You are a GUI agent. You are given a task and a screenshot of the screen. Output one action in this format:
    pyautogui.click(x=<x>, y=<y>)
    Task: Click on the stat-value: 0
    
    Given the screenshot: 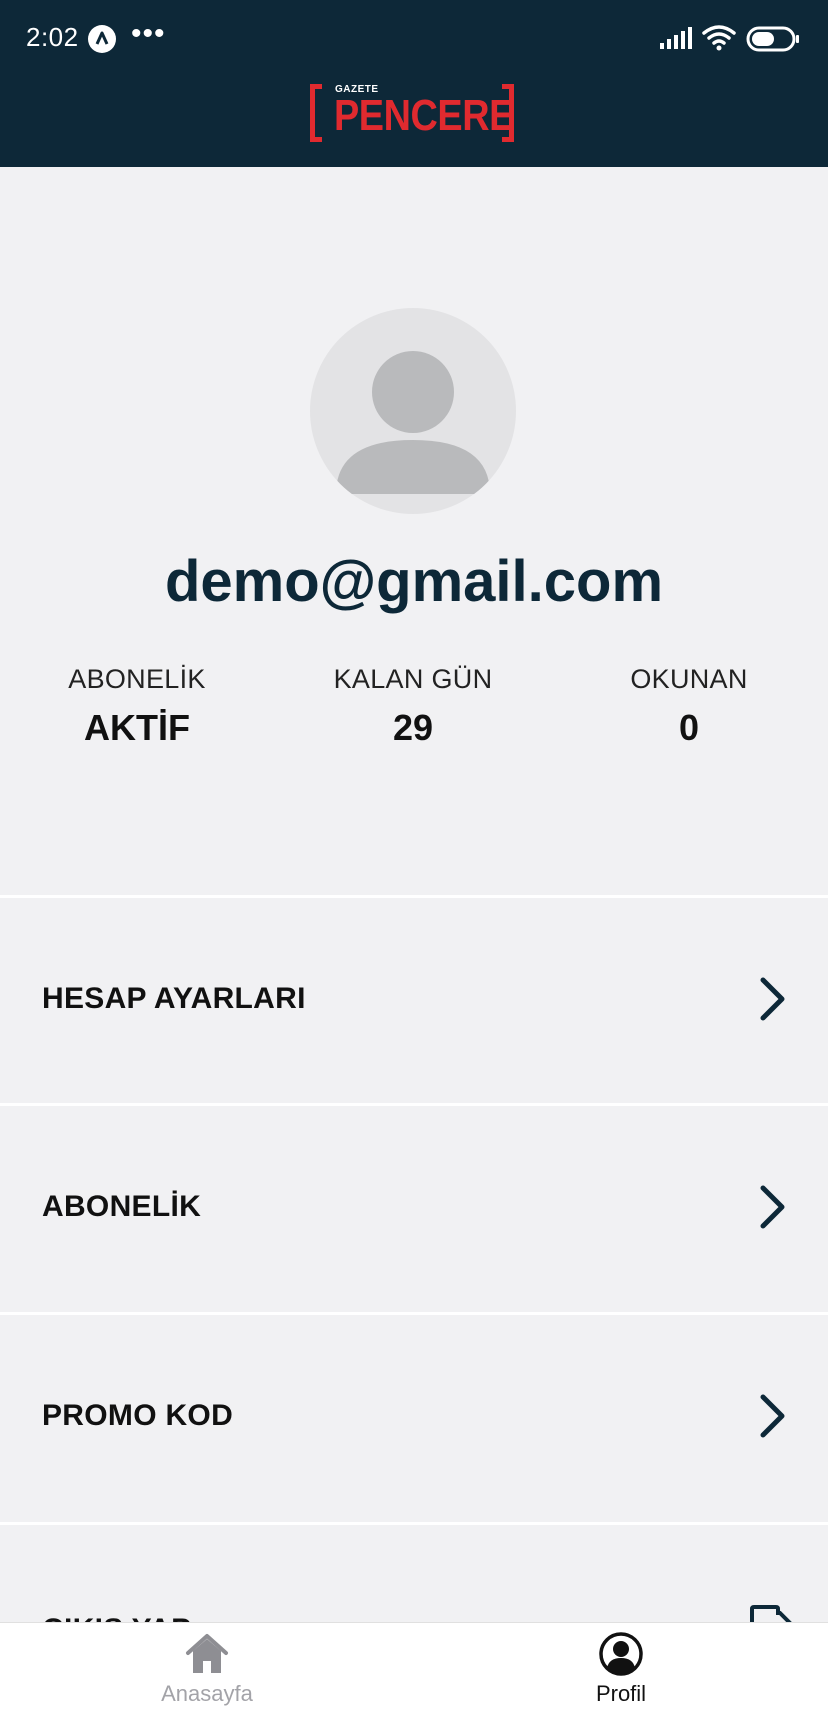 What is the action you would take?
    pyautogui.click(x=689, y=727)
    